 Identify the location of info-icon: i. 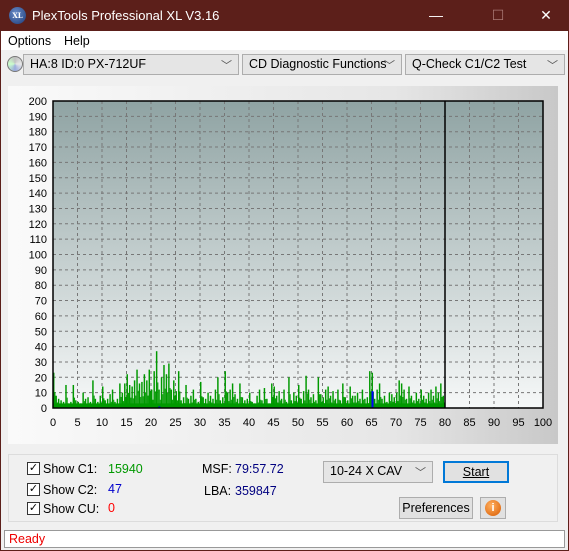
(493, 508).